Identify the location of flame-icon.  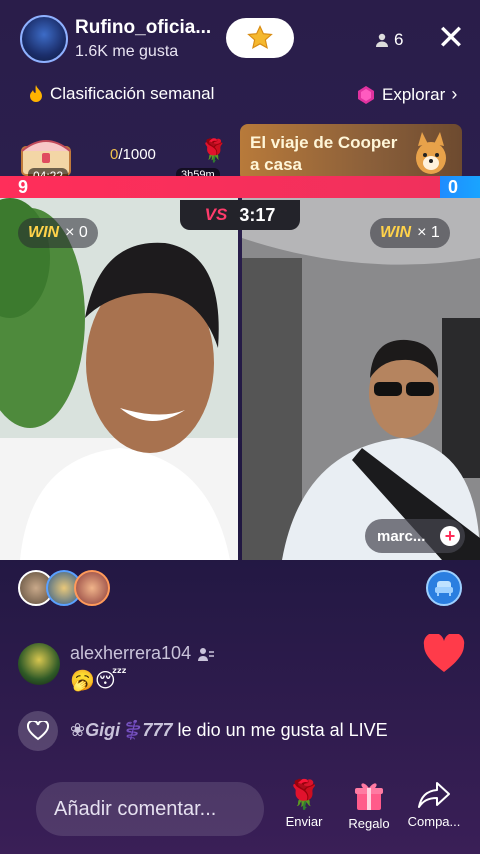
(36, 93).